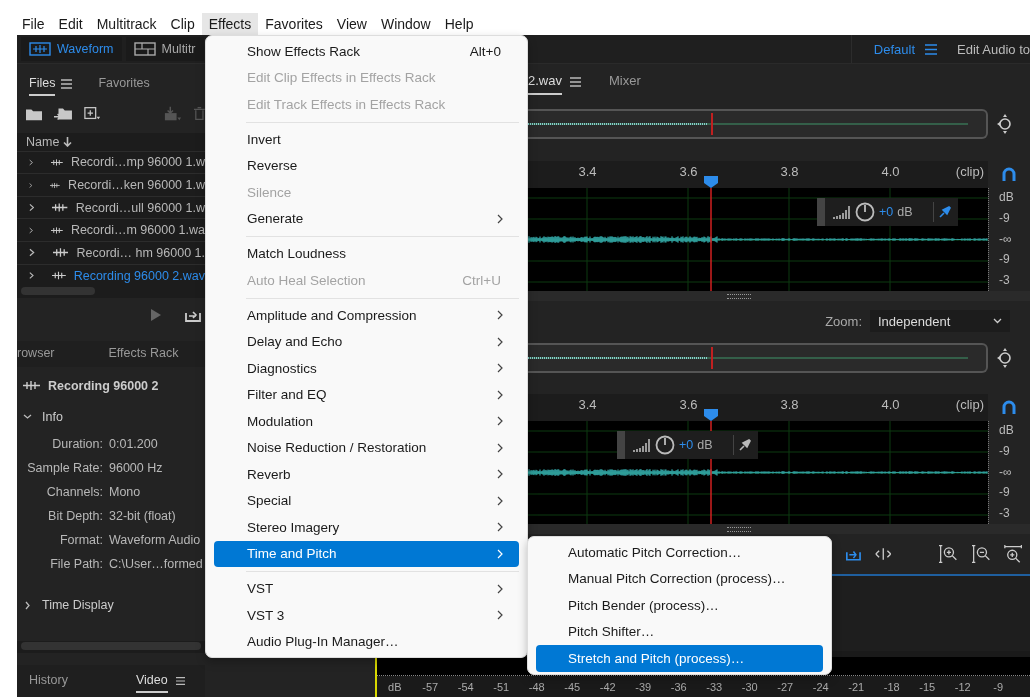 The image size is (1030, 697). What do you see at coordinates (126, 24) in the screenshot?
I see `menu-bar-item: Multitrack` at bounding box center [126, 24].